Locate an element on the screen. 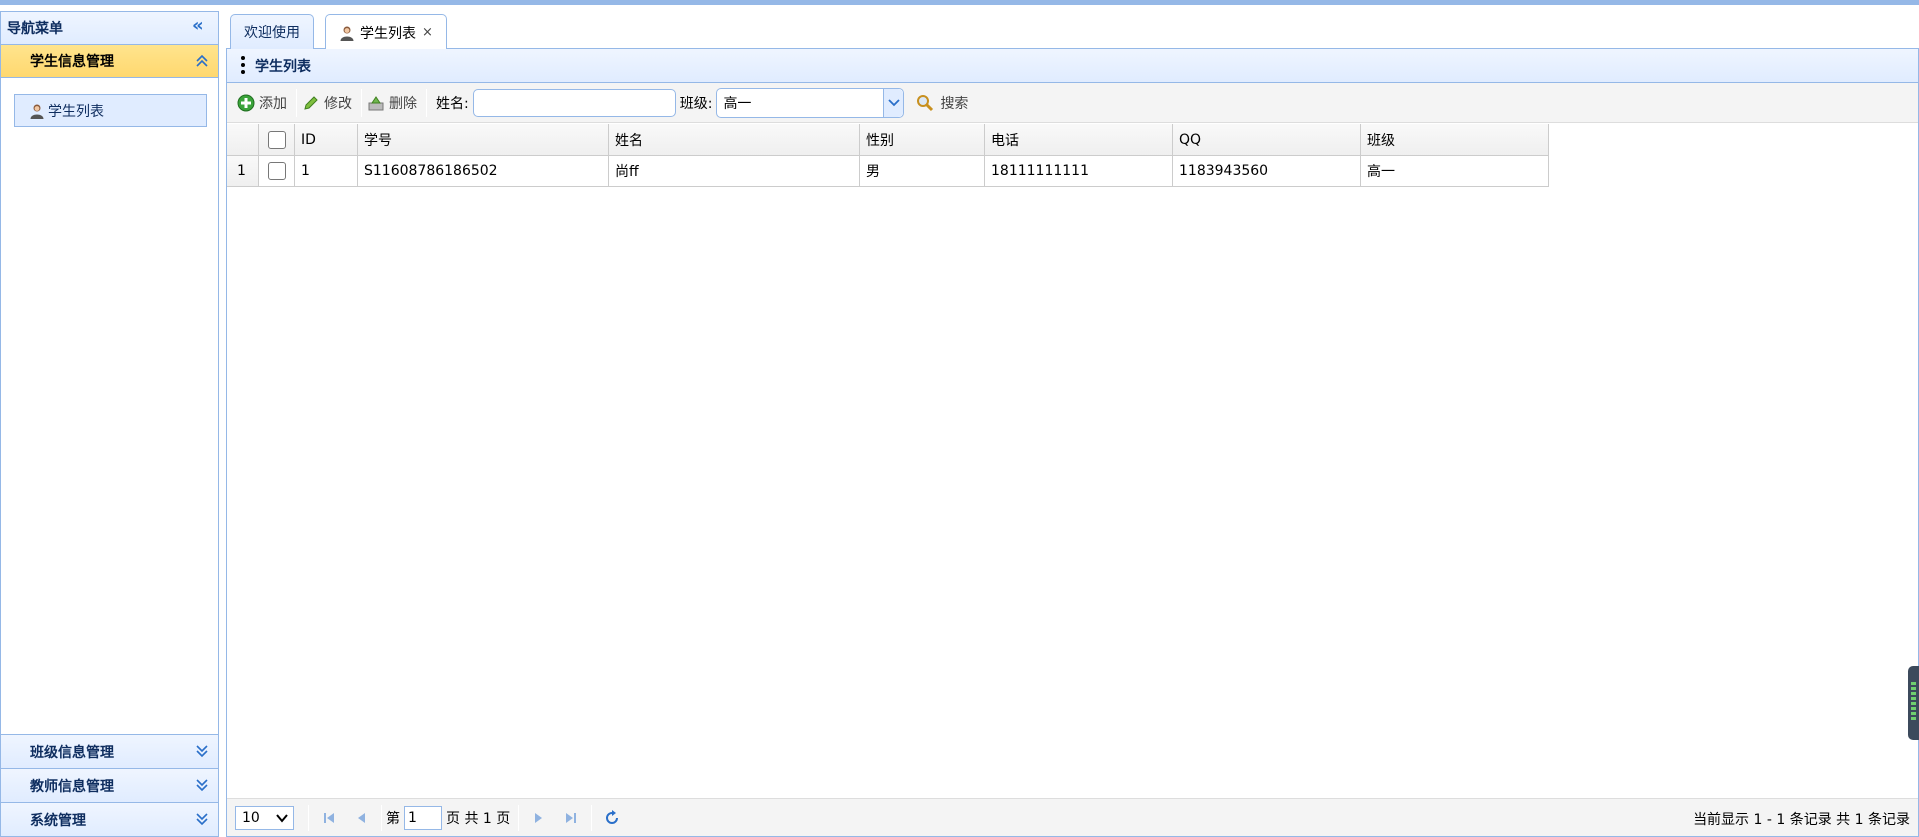 Image resolution: width=1919 pixels, height=837 pixels. accordion-label: 教师信息管理 is located at coordinates (72, 786).